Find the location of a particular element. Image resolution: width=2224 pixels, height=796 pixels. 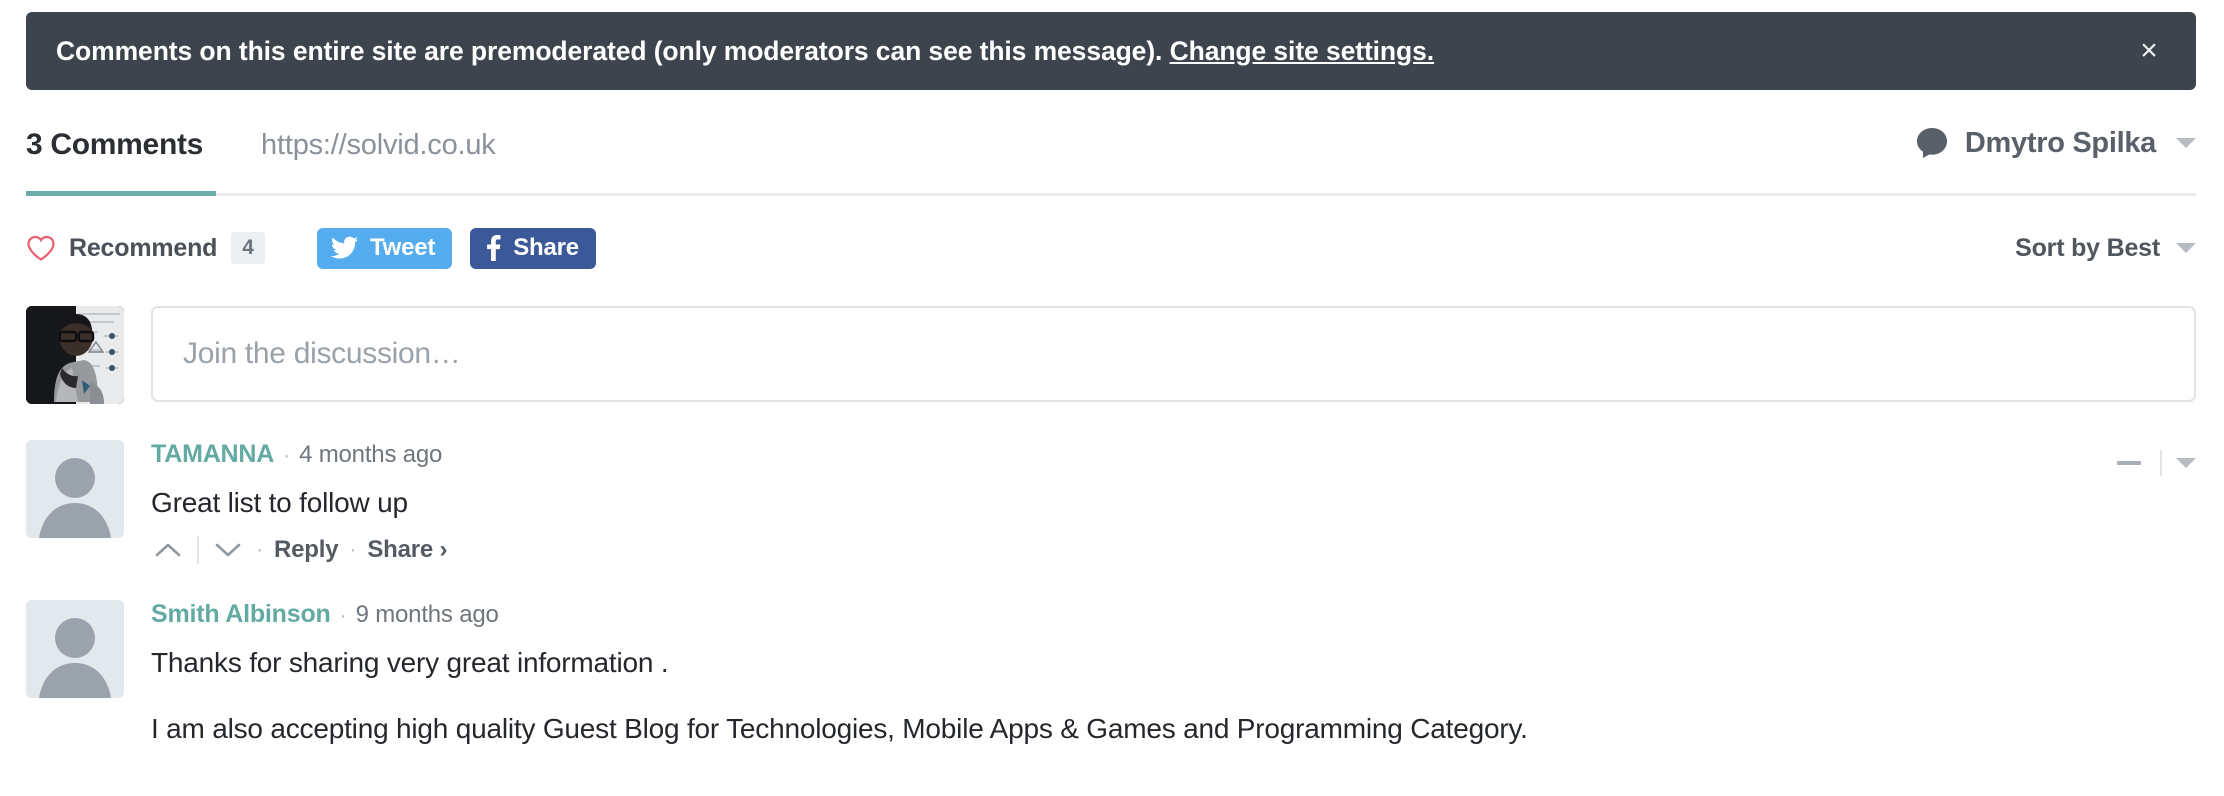

user-name-label: Dmytro Spilka is located at coordinates (2060, 142).